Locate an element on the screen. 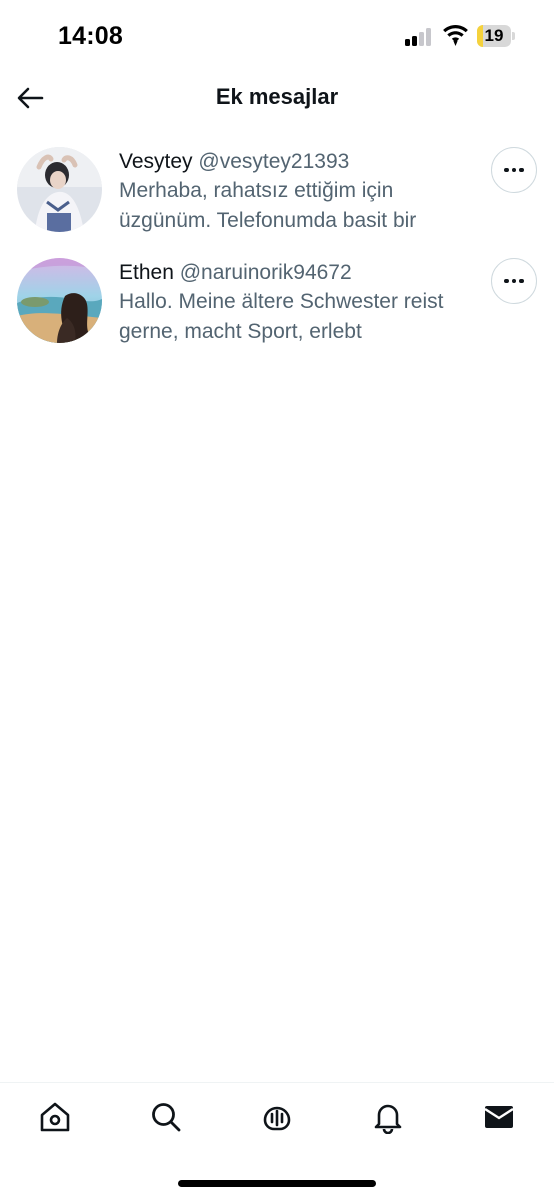 The image size is (554, 1200). spaces-icon is located at coordinates (277, 1118).